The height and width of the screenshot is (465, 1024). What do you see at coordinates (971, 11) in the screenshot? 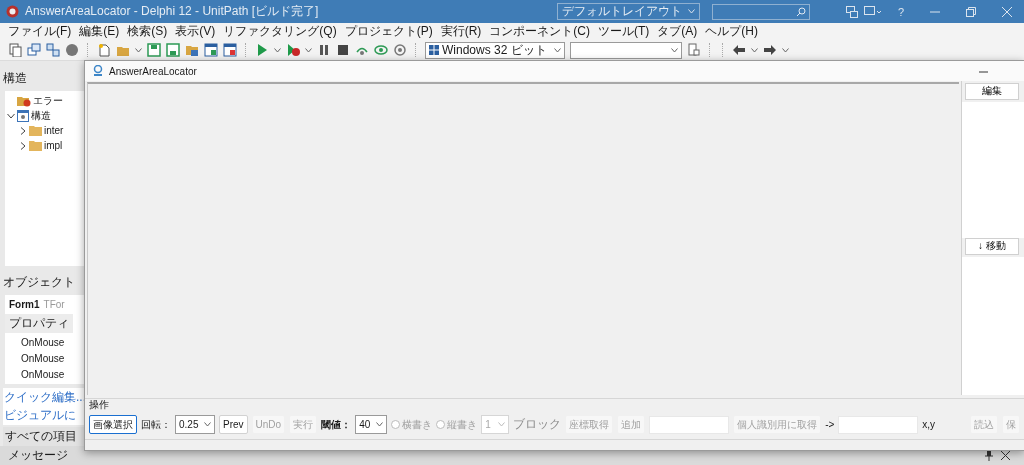
I see `maximize-icon` at bounding box center [971, 11].